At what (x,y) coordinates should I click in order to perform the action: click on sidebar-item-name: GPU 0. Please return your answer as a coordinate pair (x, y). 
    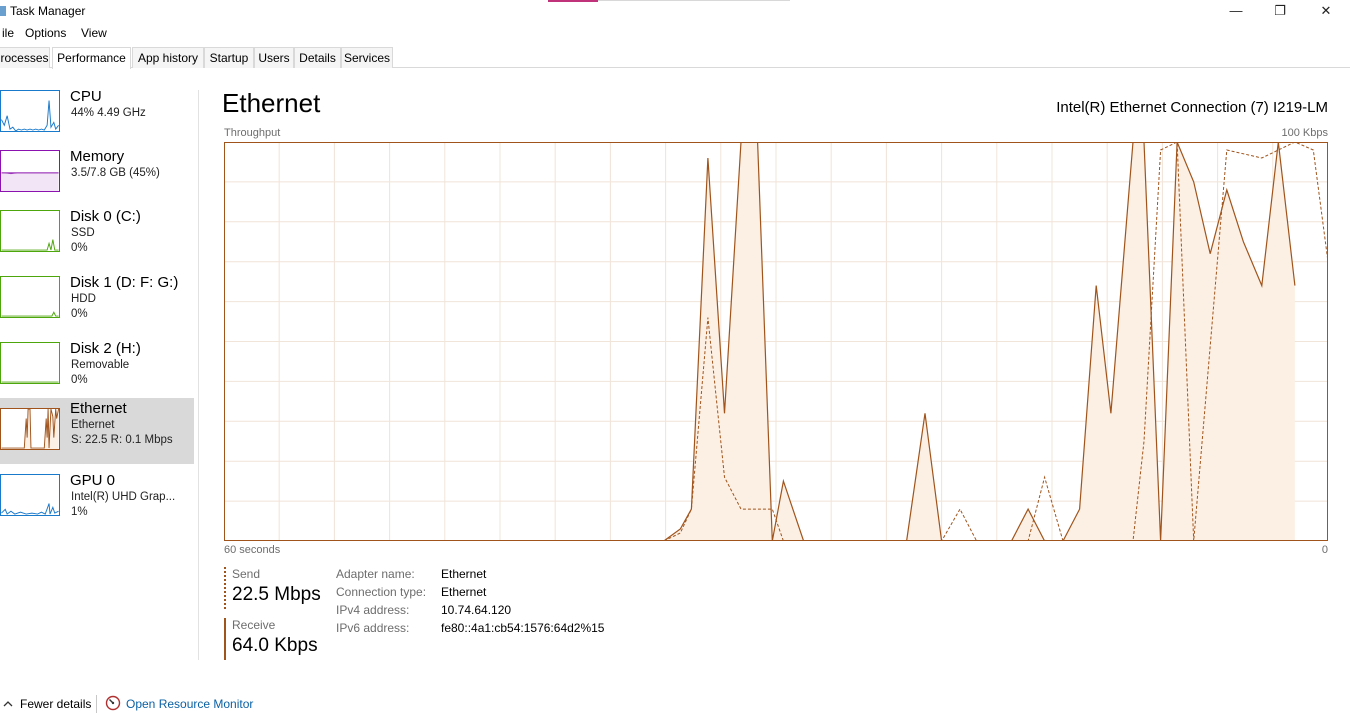
    Looking at the image, I should click on (93, 480).